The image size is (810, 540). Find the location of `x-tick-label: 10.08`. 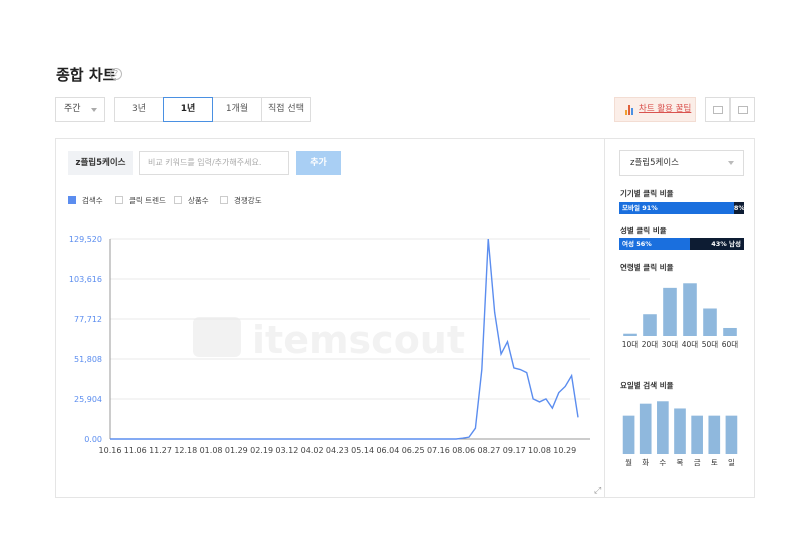

x-tick-label: 10.08 is located at coordinates (539, 450).